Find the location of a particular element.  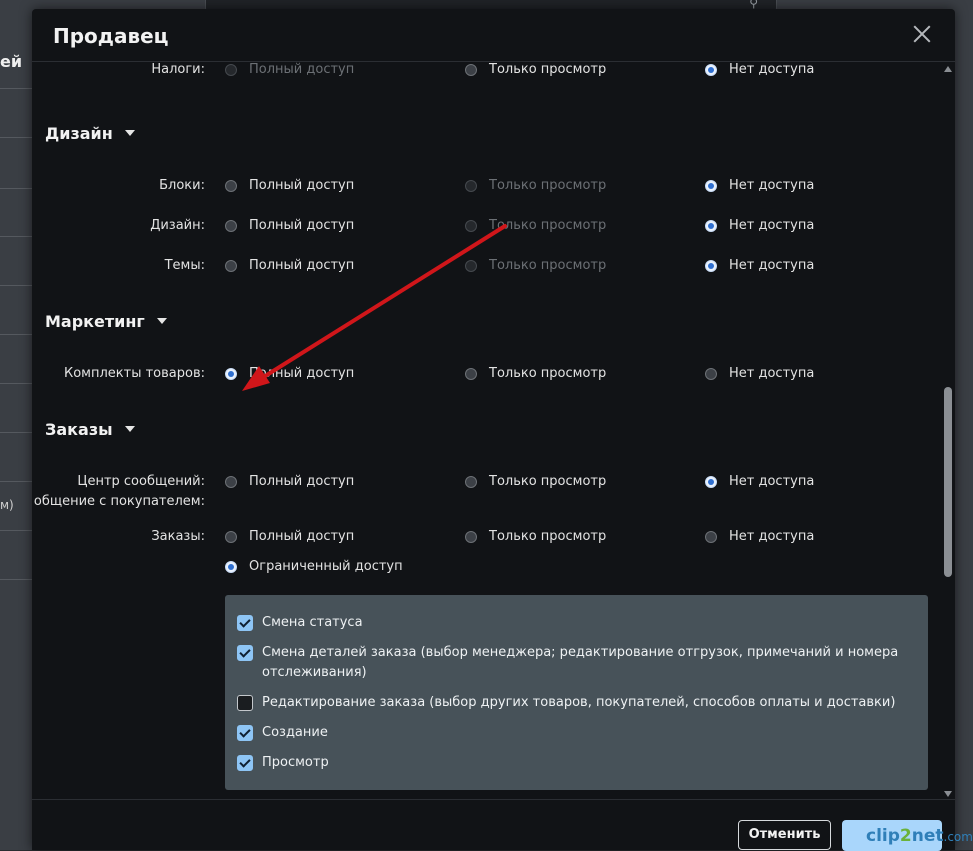

checkbox-change-status: Смена статуса is located at coordinates (569, 623).